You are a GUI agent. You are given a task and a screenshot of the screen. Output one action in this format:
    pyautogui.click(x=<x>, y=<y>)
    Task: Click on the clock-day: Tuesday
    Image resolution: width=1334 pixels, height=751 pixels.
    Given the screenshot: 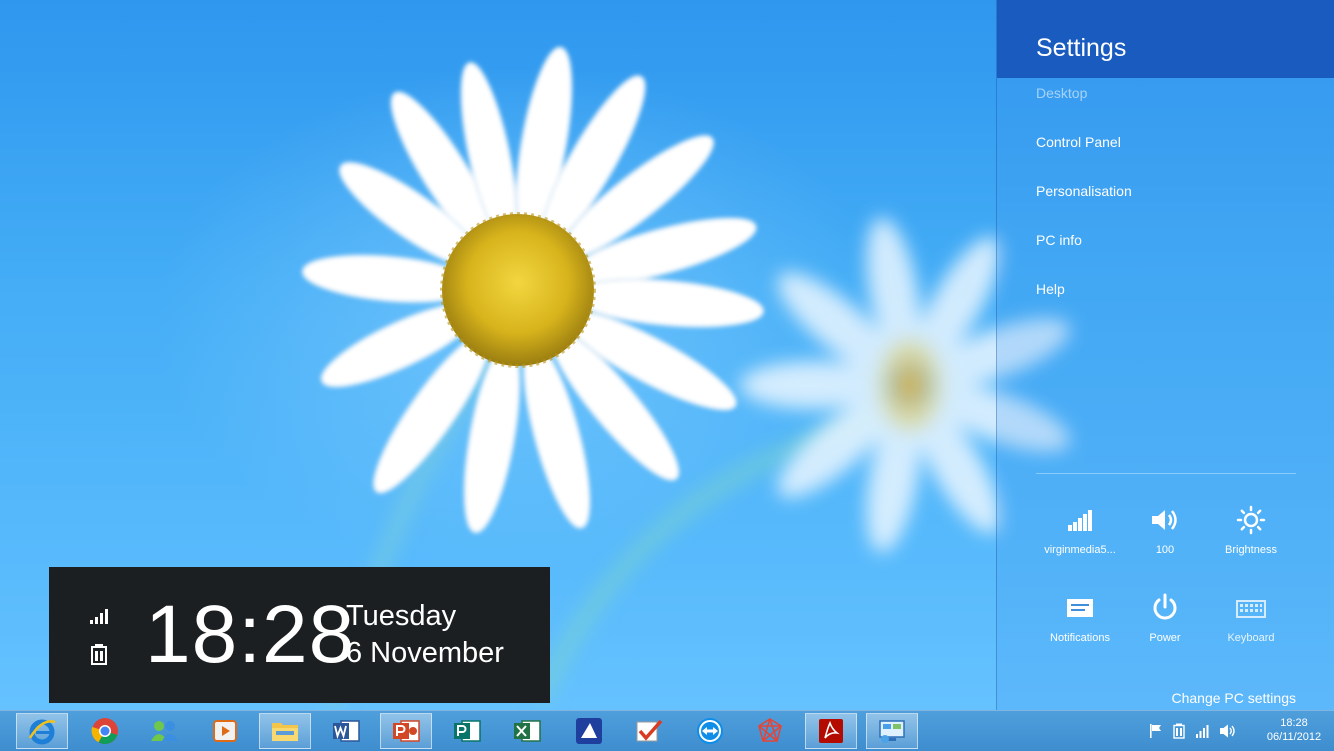 What is the action you would take?
    pyautogui.click(x=401, y=616)
    